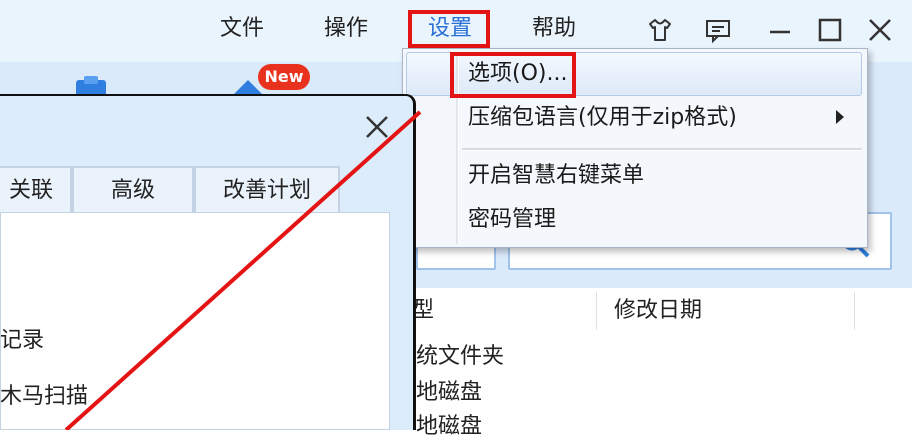  Describe the element at coordinates (718, 30) in the screenshot. I see `message-icon` at that location.